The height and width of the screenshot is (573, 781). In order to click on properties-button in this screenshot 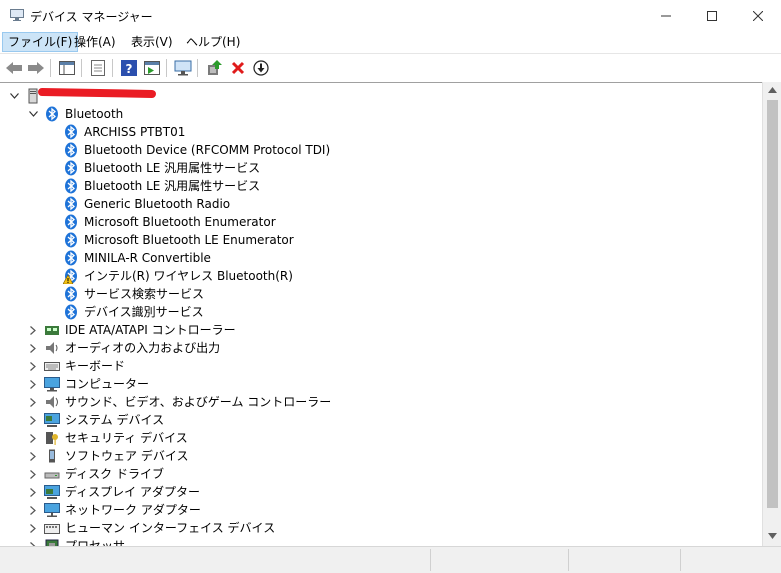, I will do `click(98, 68)`.